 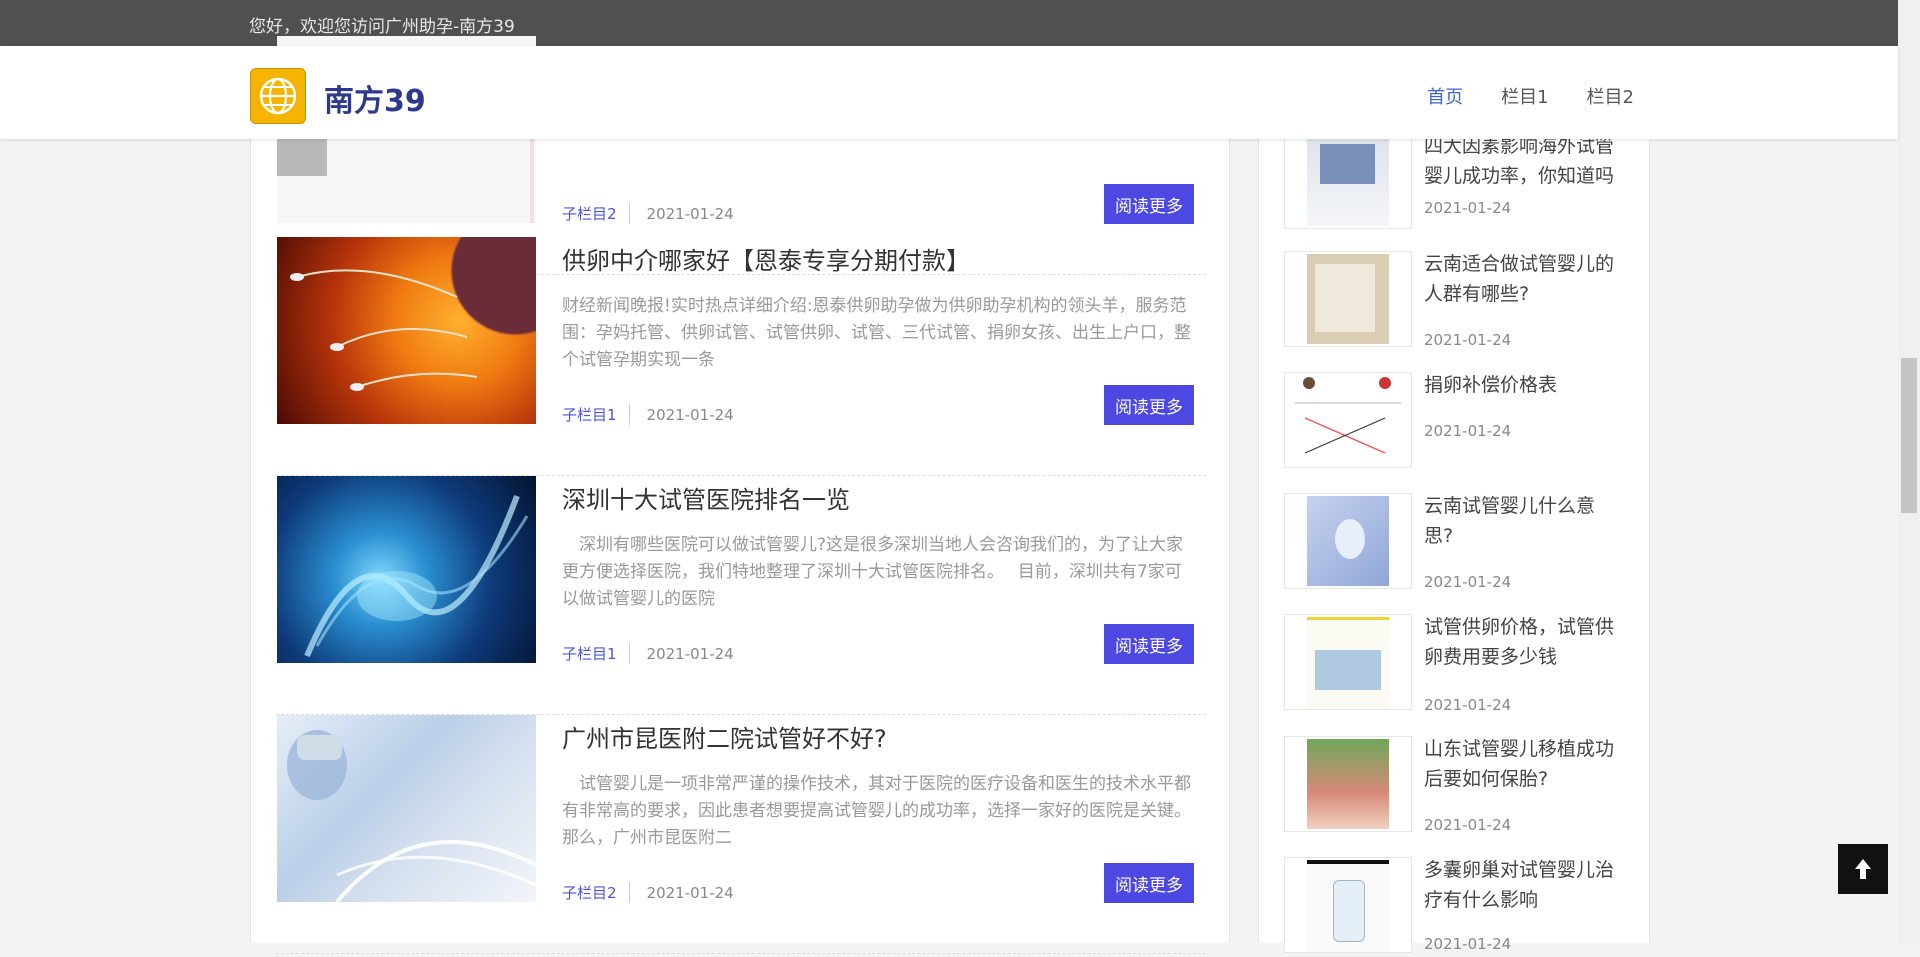 I want to click on sidebar-item: 捐卵补偿价格表 2021-01-24, so click(x=1454, y=422).